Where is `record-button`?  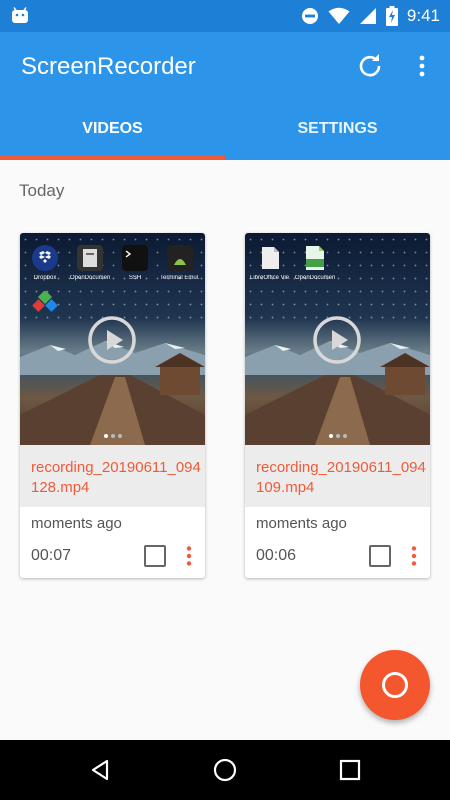
record-button is located at coordinates (395, 685).